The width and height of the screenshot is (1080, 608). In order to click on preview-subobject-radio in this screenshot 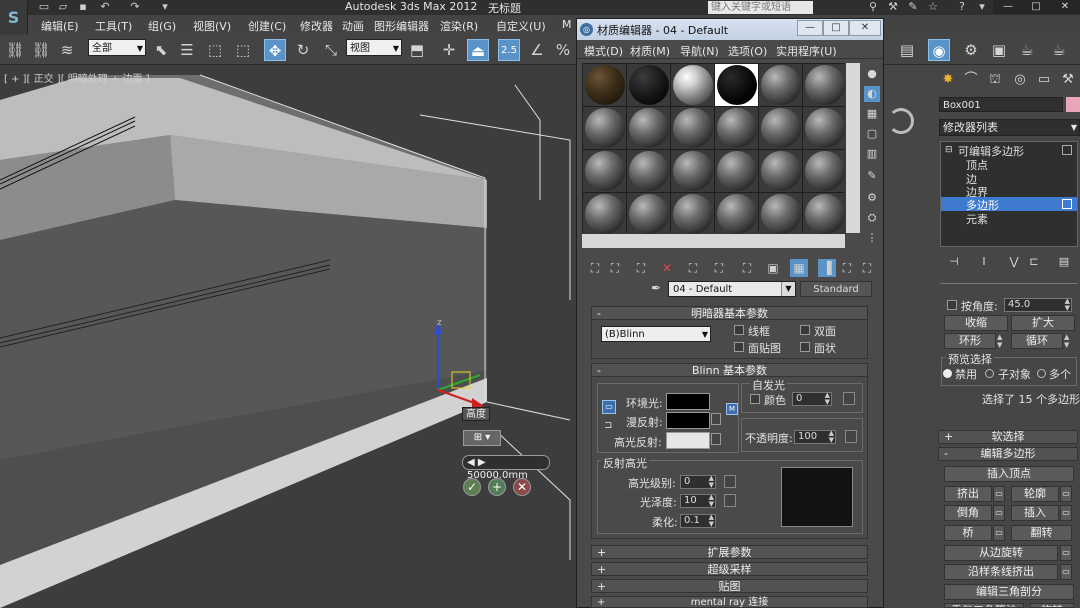, I will do `click(989, 373)`.